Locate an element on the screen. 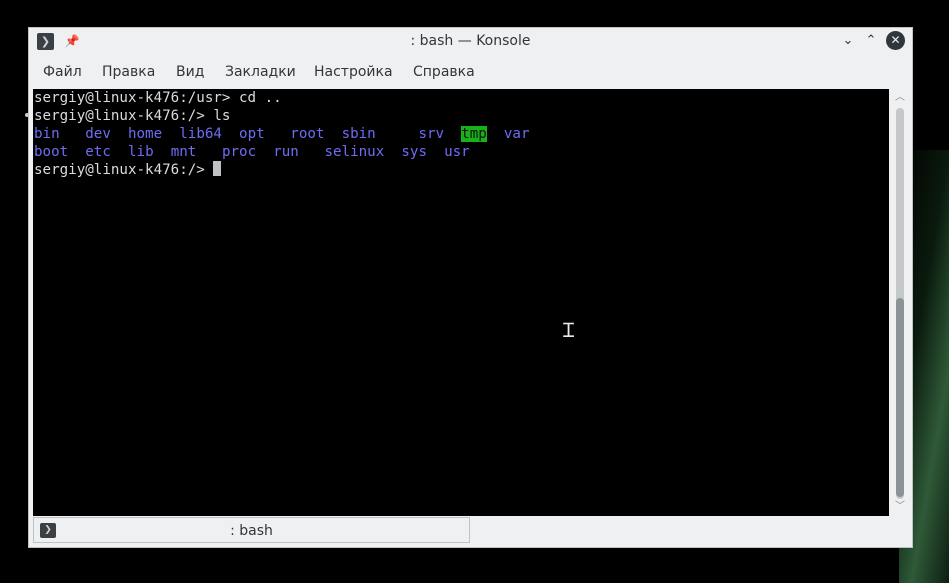 This screenshot has height=583, width=949. dir-entry: mnt is located at coordinates (183, 152).